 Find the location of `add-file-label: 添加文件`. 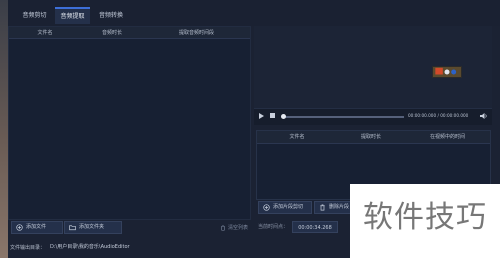

add-file-label: 添加文件 is located at coordinates (36, 227).